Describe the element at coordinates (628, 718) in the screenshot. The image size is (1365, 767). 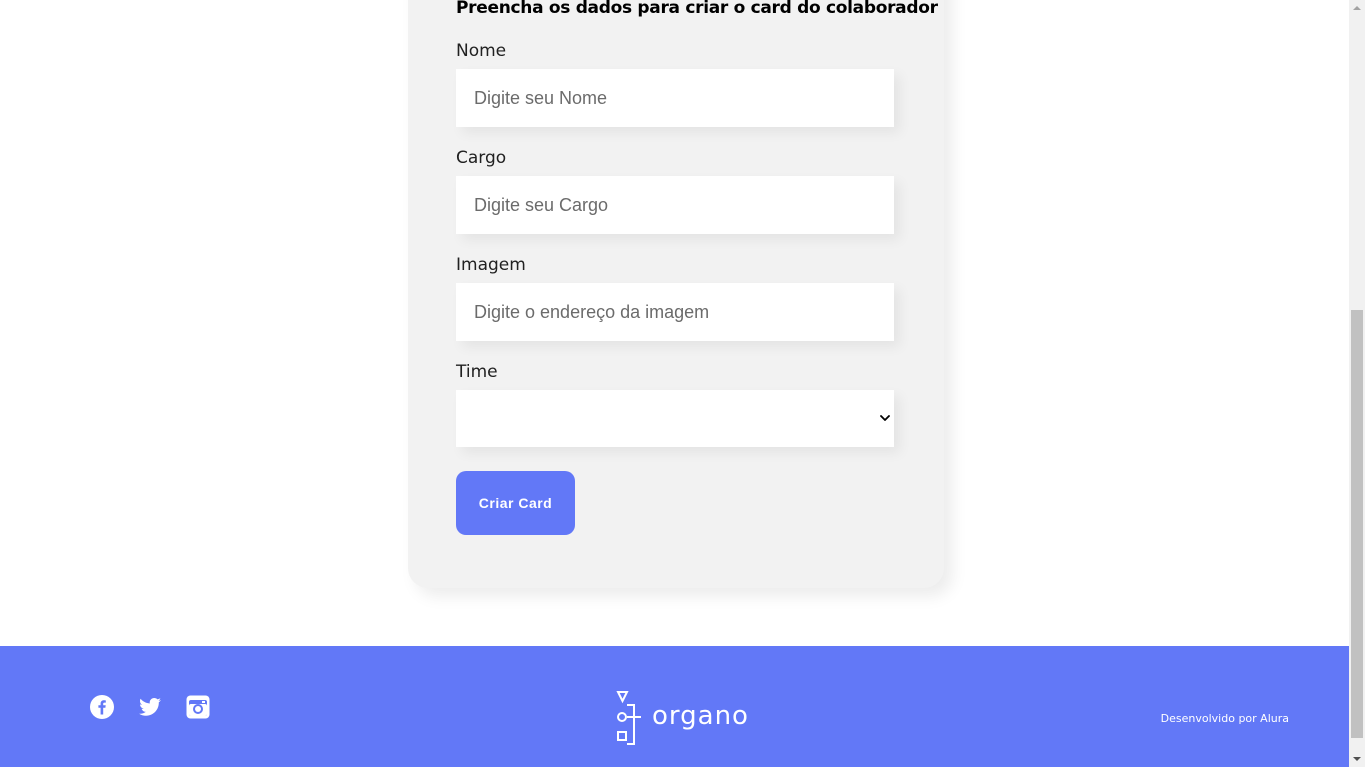
I see `organo-logo-mark-icon` at that location.